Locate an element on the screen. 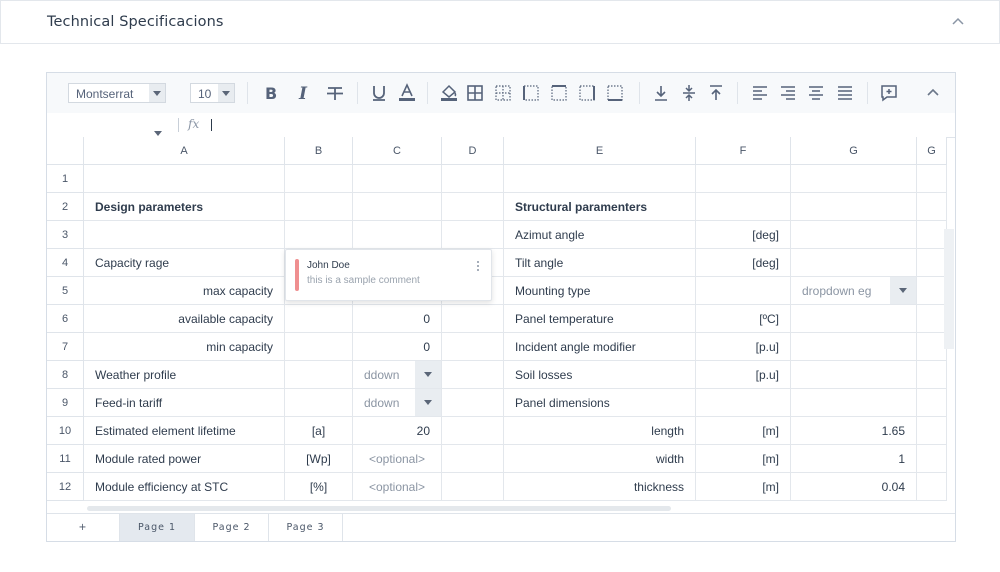 This screenshot has height=572, width=1000. cell-d11 is located at coordinates (473, 459).